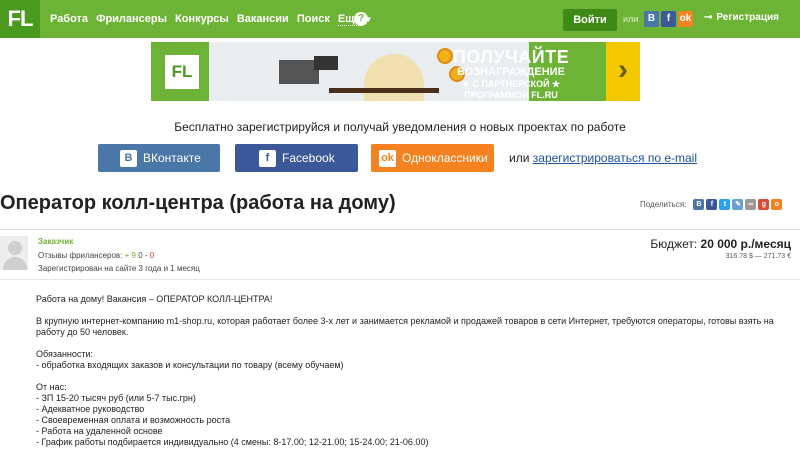 This screenshot has width=800, height=466. I want to click on banner-line-1: ПОЛУЧАЙТЕ, so click(511, 57).